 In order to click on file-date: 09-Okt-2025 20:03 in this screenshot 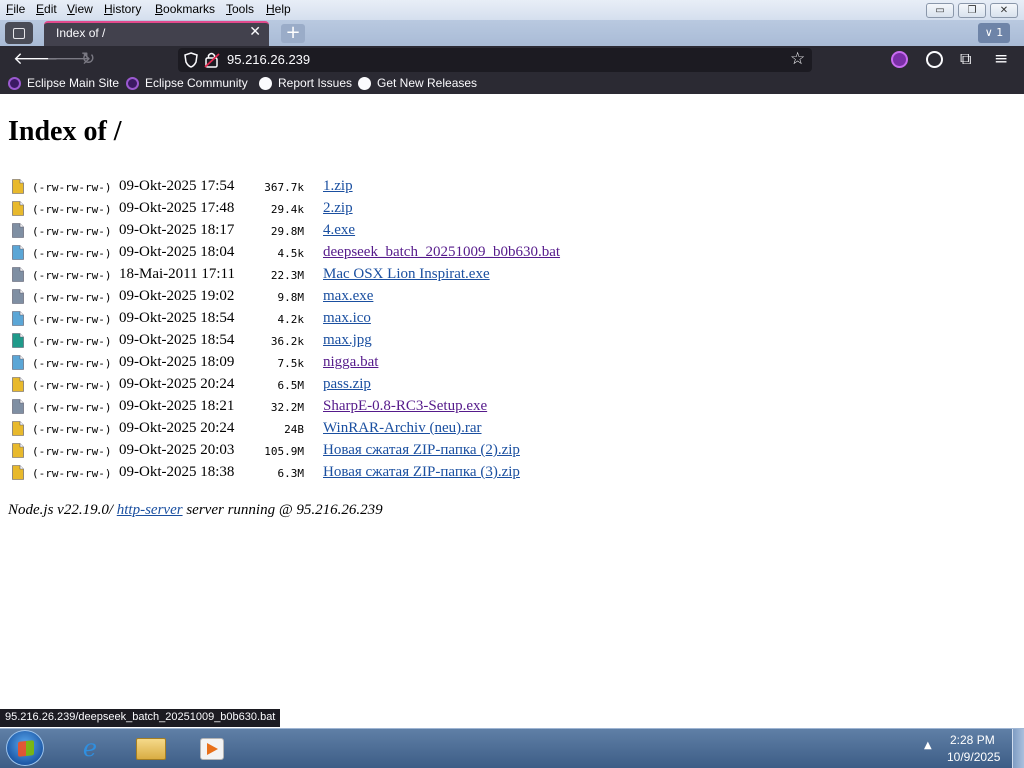, I will do `click(177, 450)`.